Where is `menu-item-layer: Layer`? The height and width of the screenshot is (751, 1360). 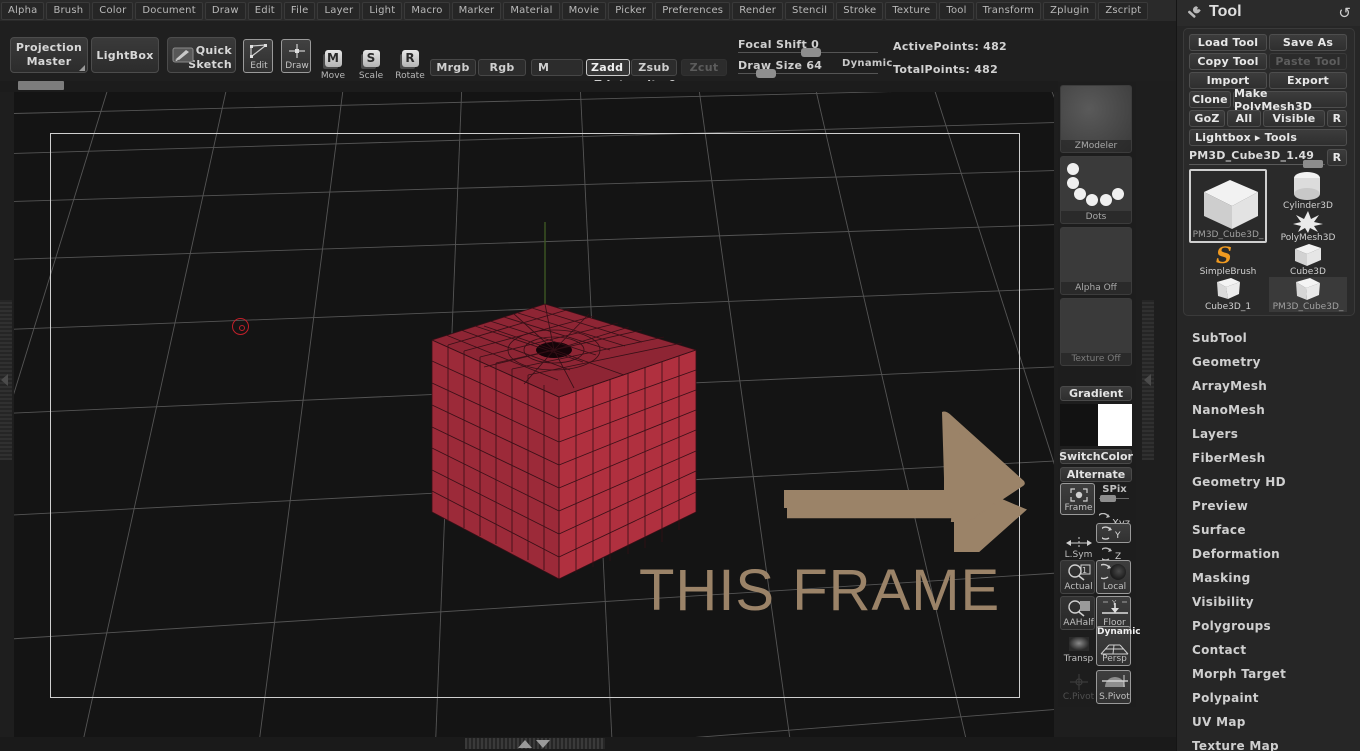
menu-item-layer: Layer is located at coordinates (339, 10).